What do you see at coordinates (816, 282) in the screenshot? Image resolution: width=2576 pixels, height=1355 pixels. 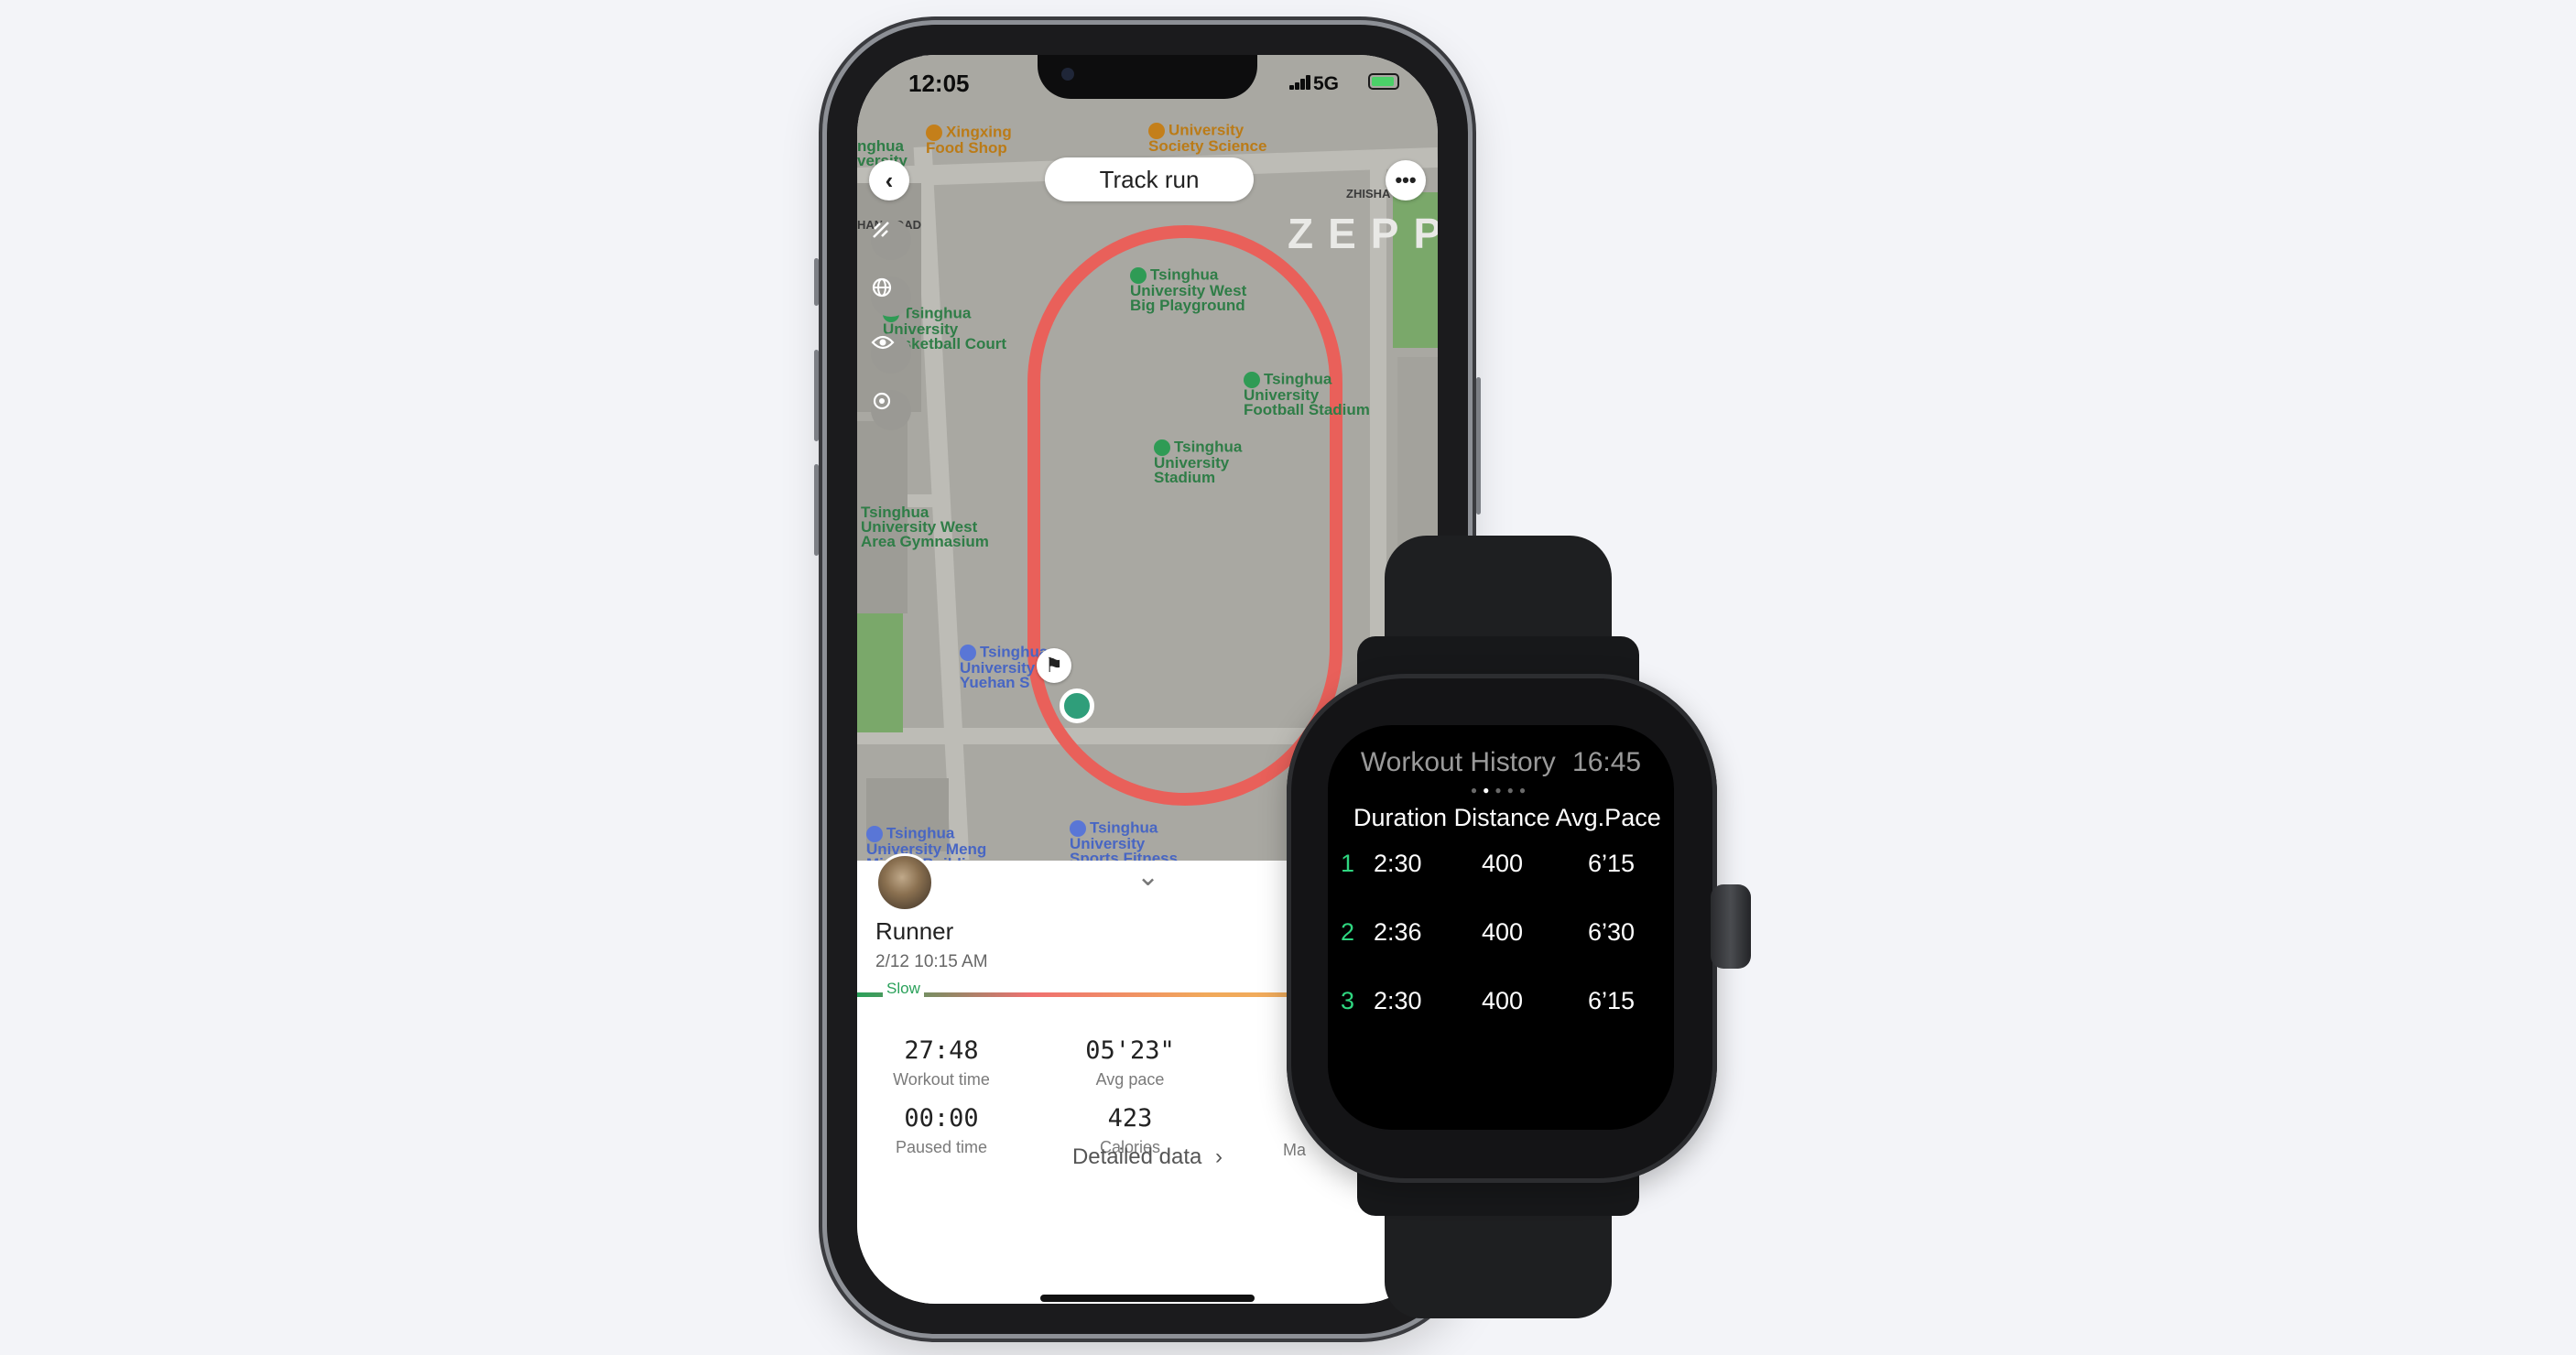 I see `mute-switch` at bounding box center [816, 282].